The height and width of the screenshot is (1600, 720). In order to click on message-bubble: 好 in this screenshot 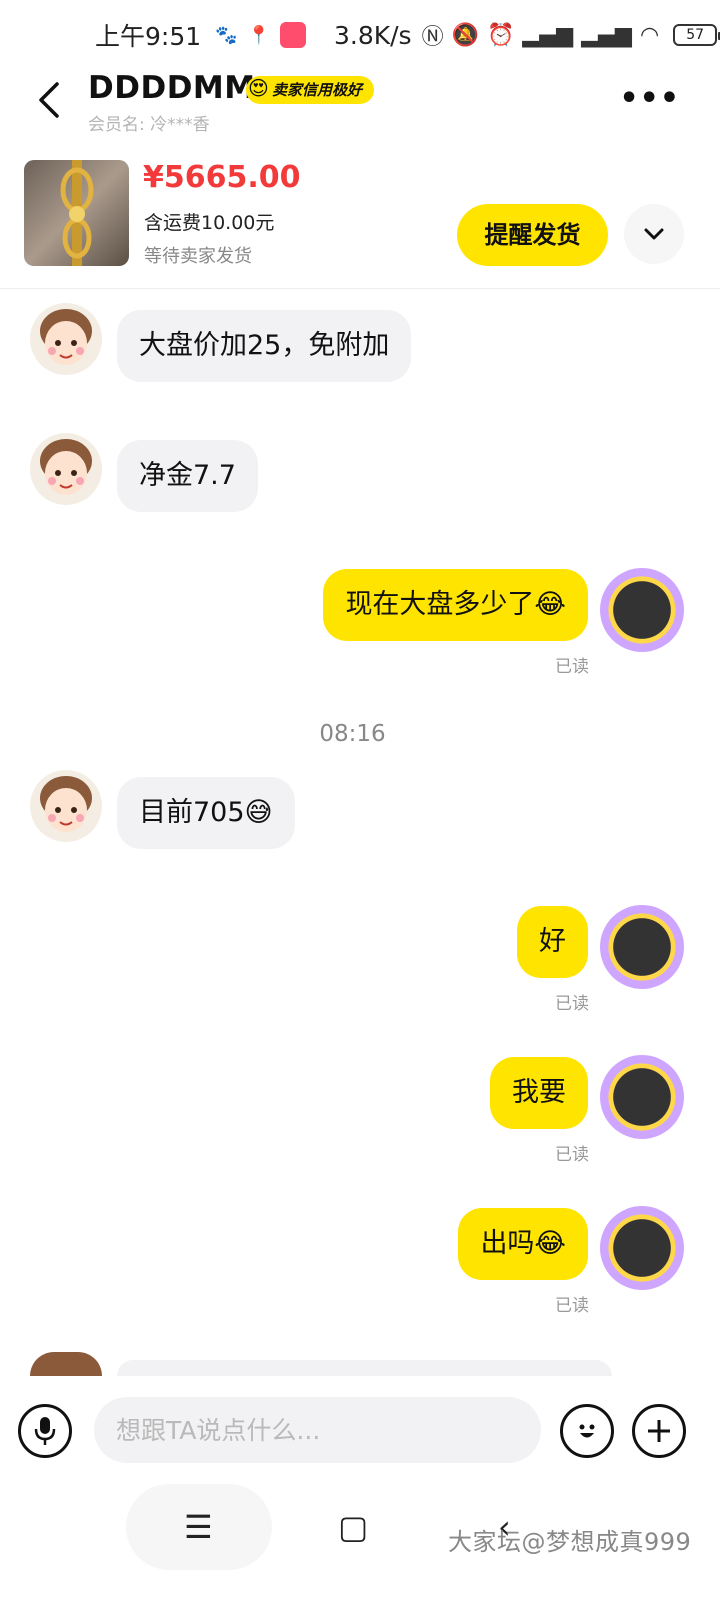, I will do `click(552, 942)`.